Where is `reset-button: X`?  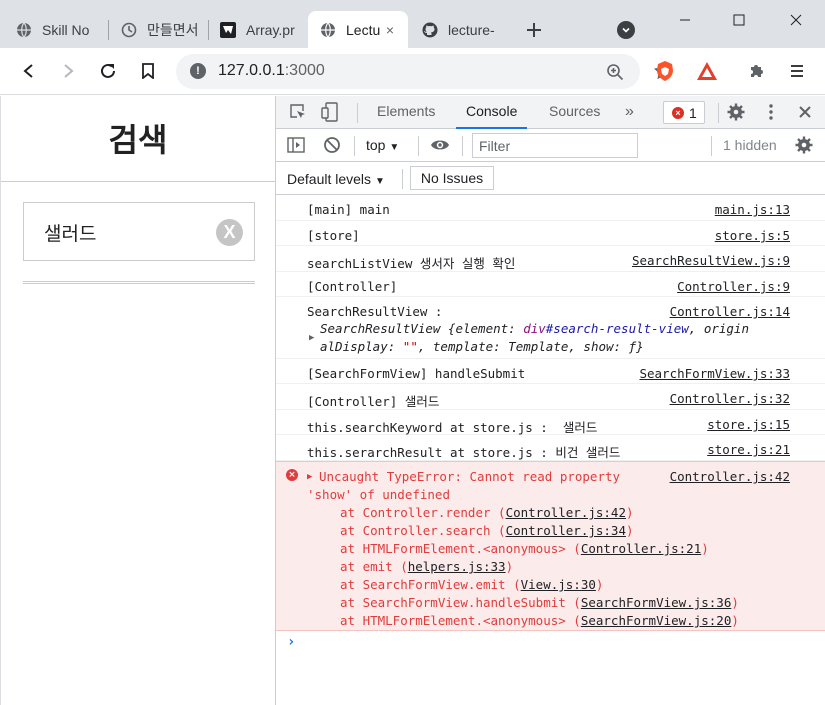
reset-button: X is located at coordinates (229, 232).